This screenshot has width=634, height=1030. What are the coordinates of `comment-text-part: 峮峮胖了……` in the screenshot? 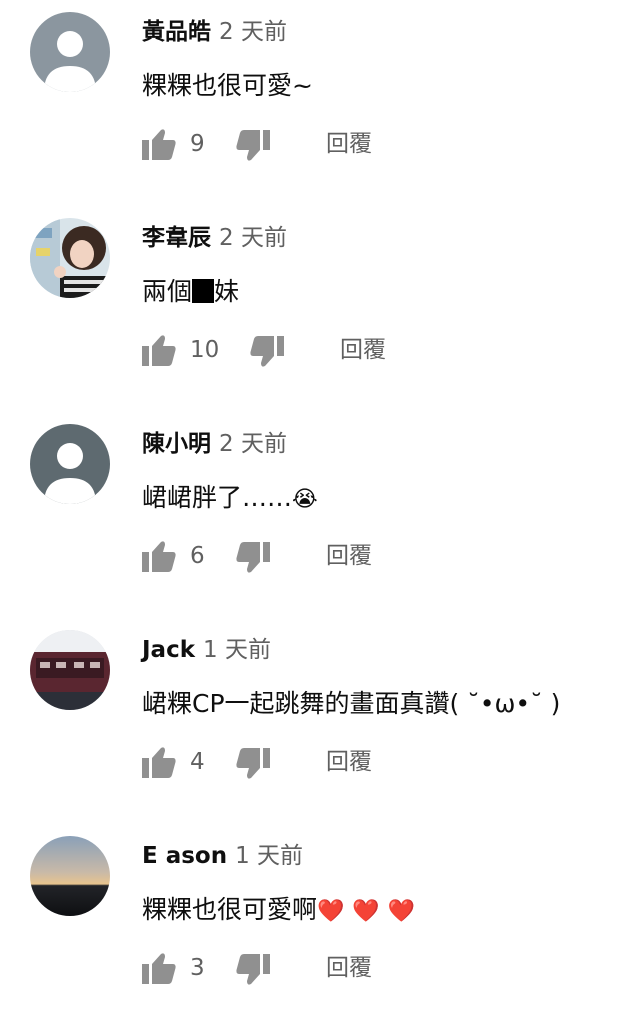 It's located at (217, 497).